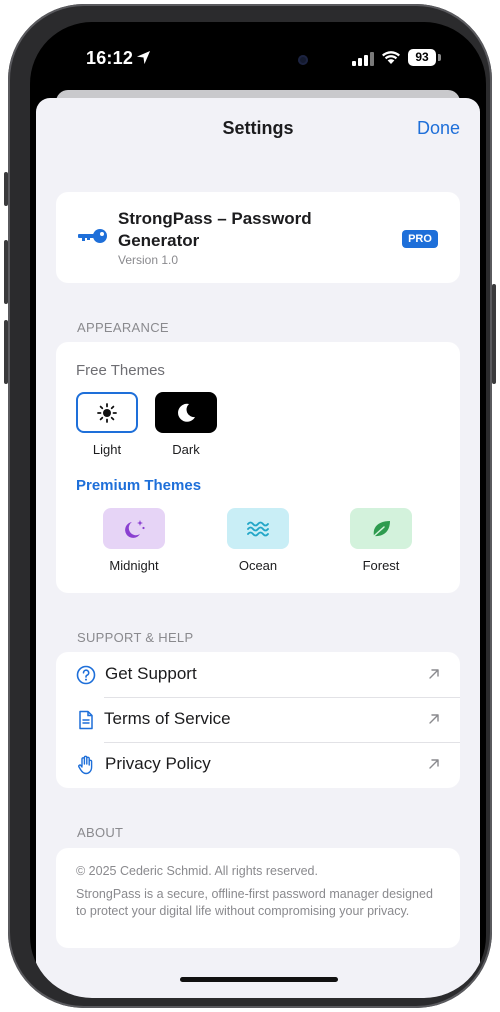  What do you see at coordinates (215, 229) in the screenshot?
I see `app-name: StrongPass – Password Generator` at bounding box center [215, 229].